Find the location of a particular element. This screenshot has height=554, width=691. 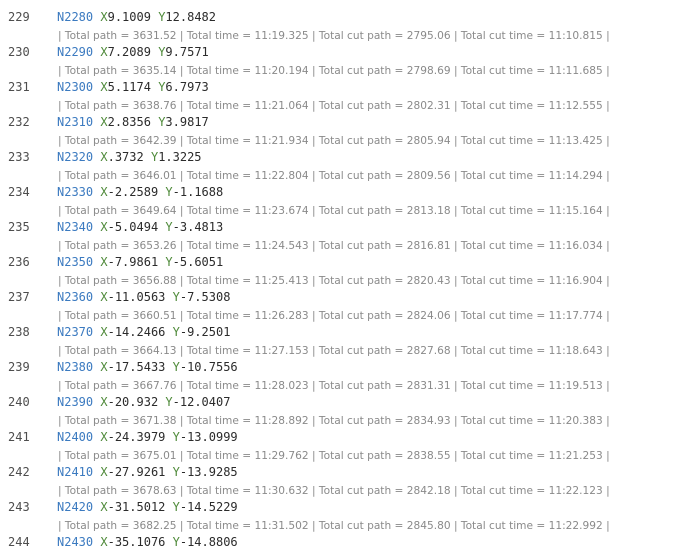

gcode-statement: N2370 X-14.2466 Y-9.2501 is located at coordinates (143, 332).